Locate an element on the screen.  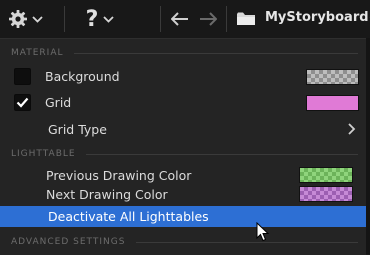
menu-item-grid-type: Grid Type is located at coordinates (183, 130).